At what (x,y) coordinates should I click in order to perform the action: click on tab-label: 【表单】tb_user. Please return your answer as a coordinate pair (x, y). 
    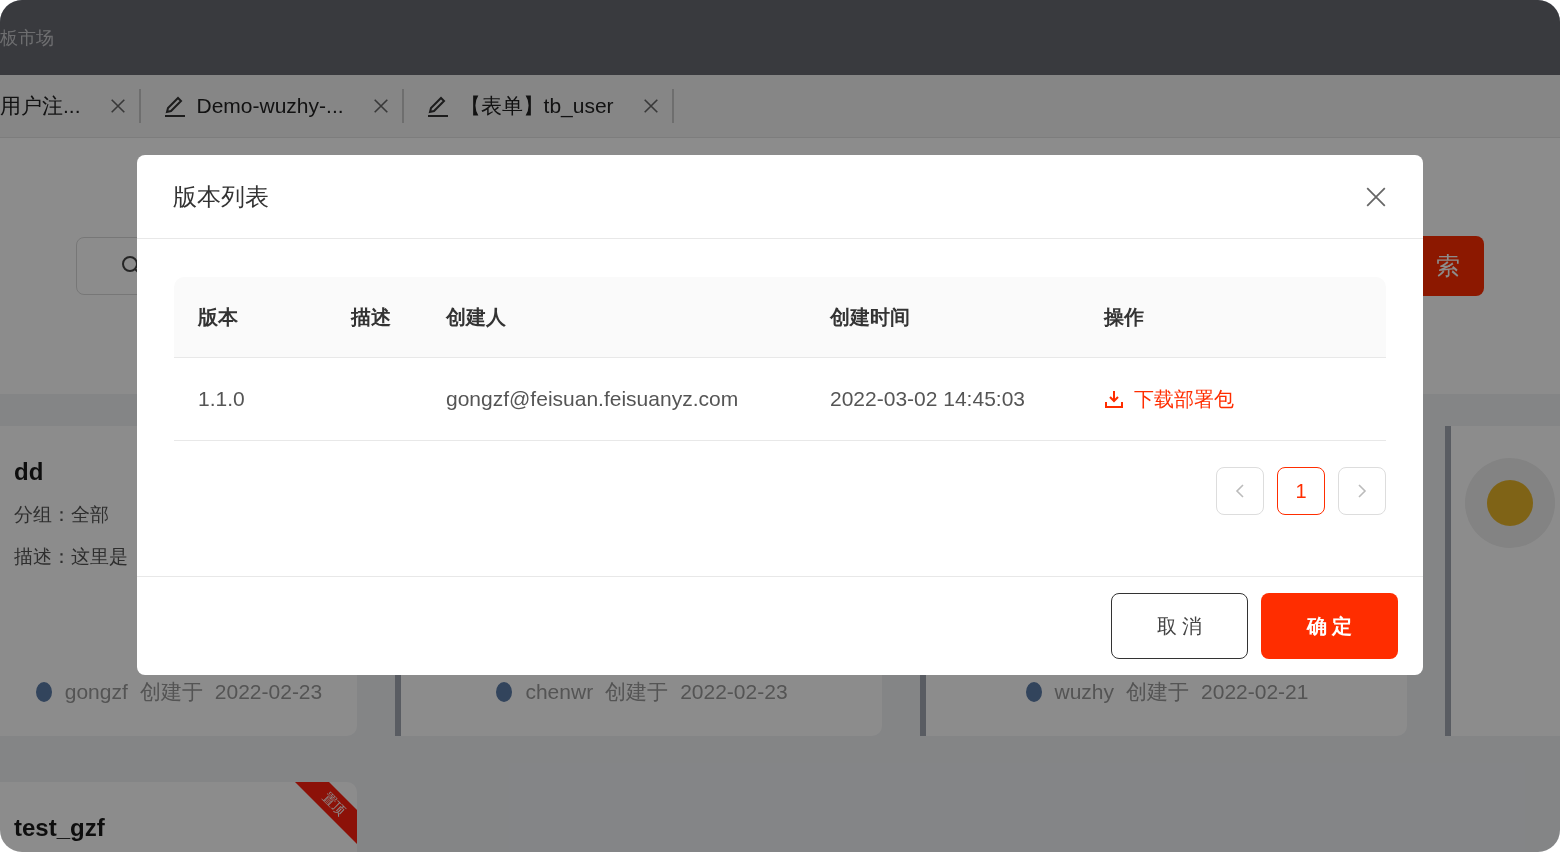
    Looking at the image, I should click on (536, 106).